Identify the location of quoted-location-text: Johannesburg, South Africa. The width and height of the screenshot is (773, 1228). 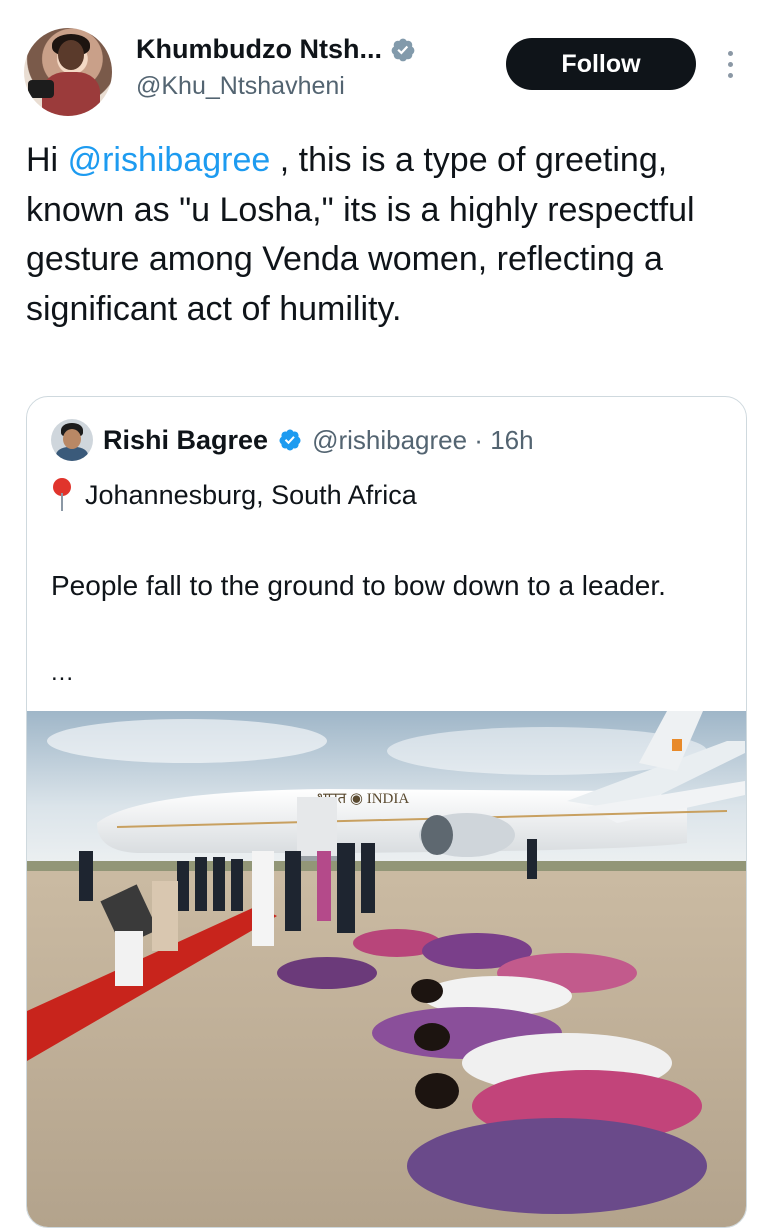
(251, 494).